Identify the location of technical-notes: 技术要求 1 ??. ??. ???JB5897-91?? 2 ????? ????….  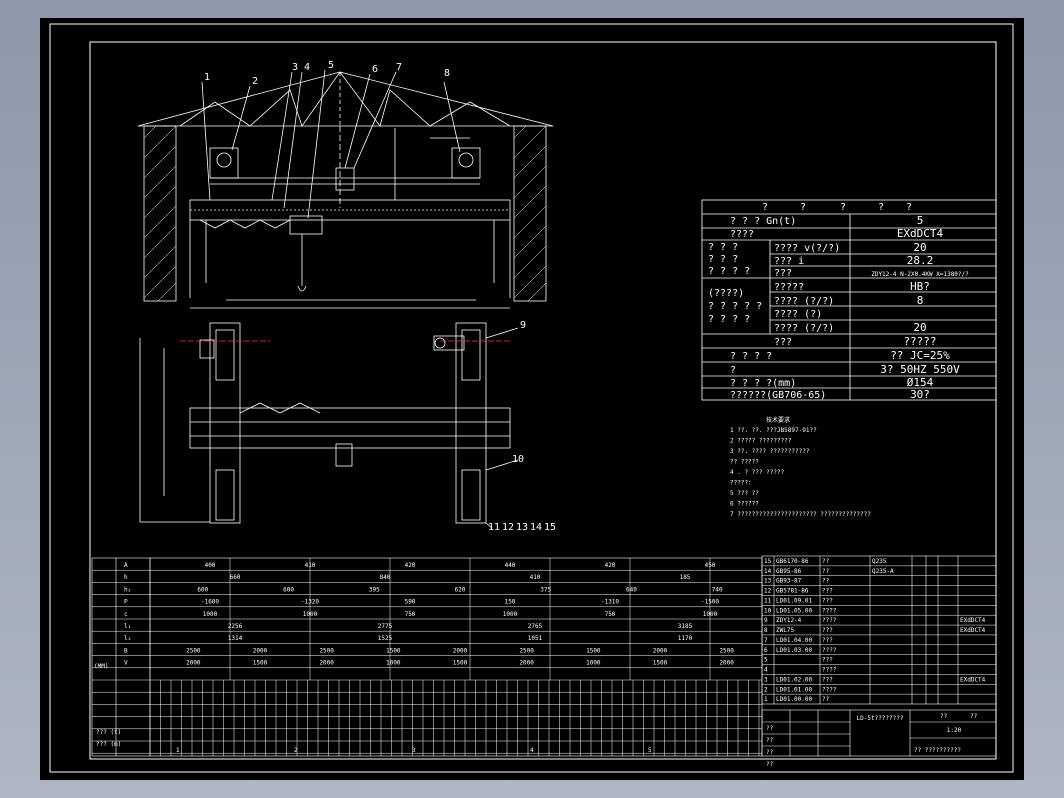
(800, 467).